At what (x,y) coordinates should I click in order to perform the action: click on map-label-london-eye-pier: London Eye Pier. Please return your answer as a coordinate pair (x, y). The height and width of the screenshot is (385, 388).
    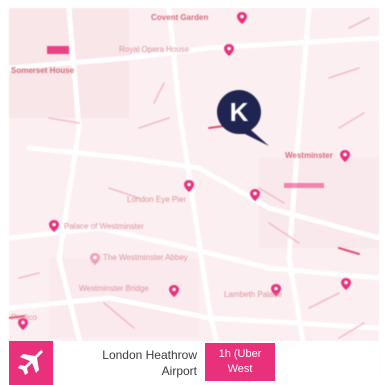
    Looking at the image, I should click on (157, 199).